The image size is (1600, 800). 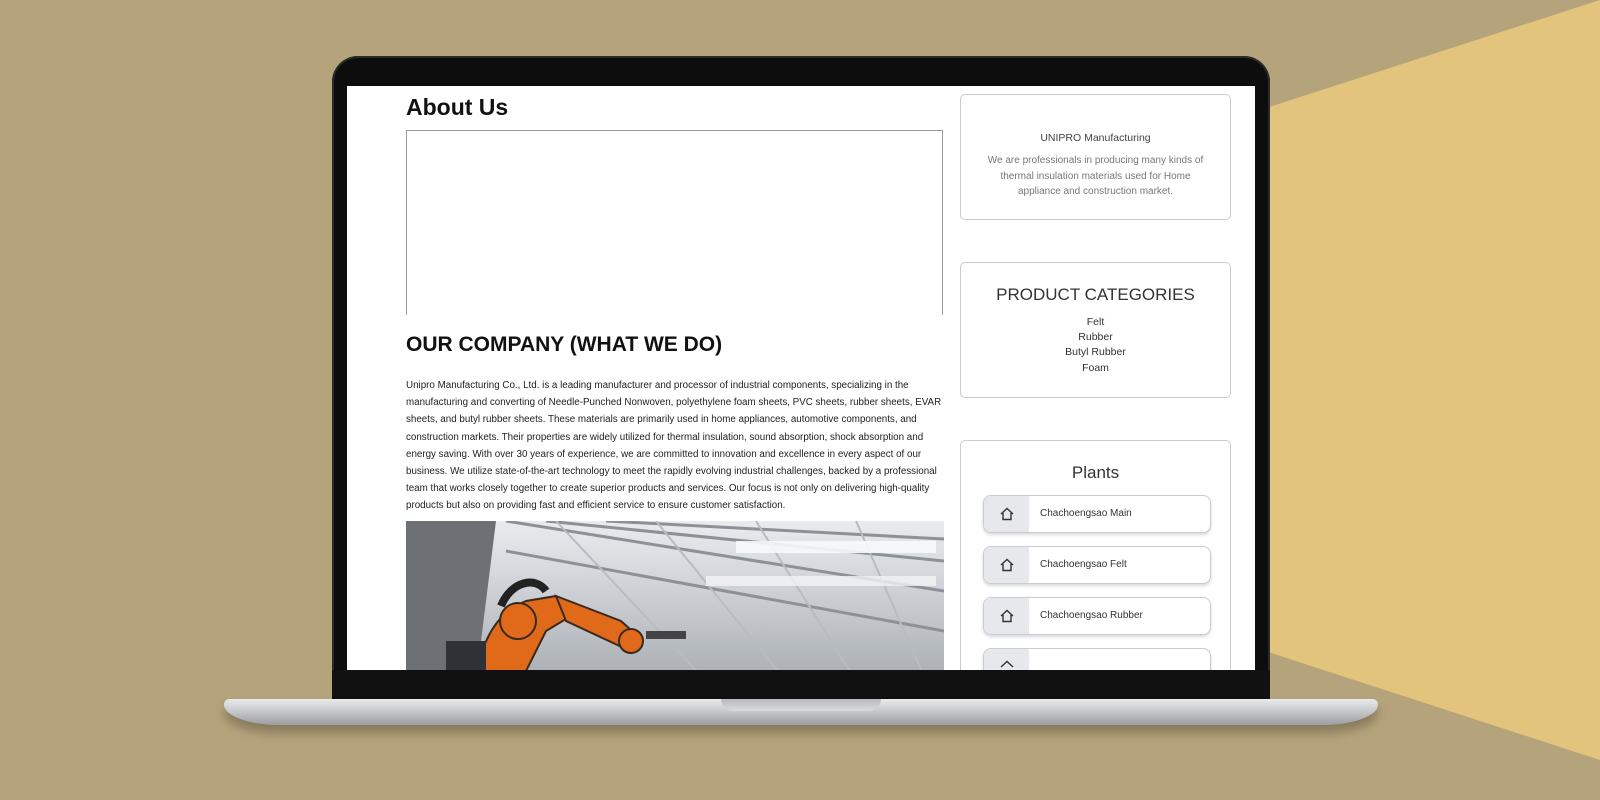 I want to click on plant-button-rubber: Chachoengsao Rubber, so click(x=1097, y=616).